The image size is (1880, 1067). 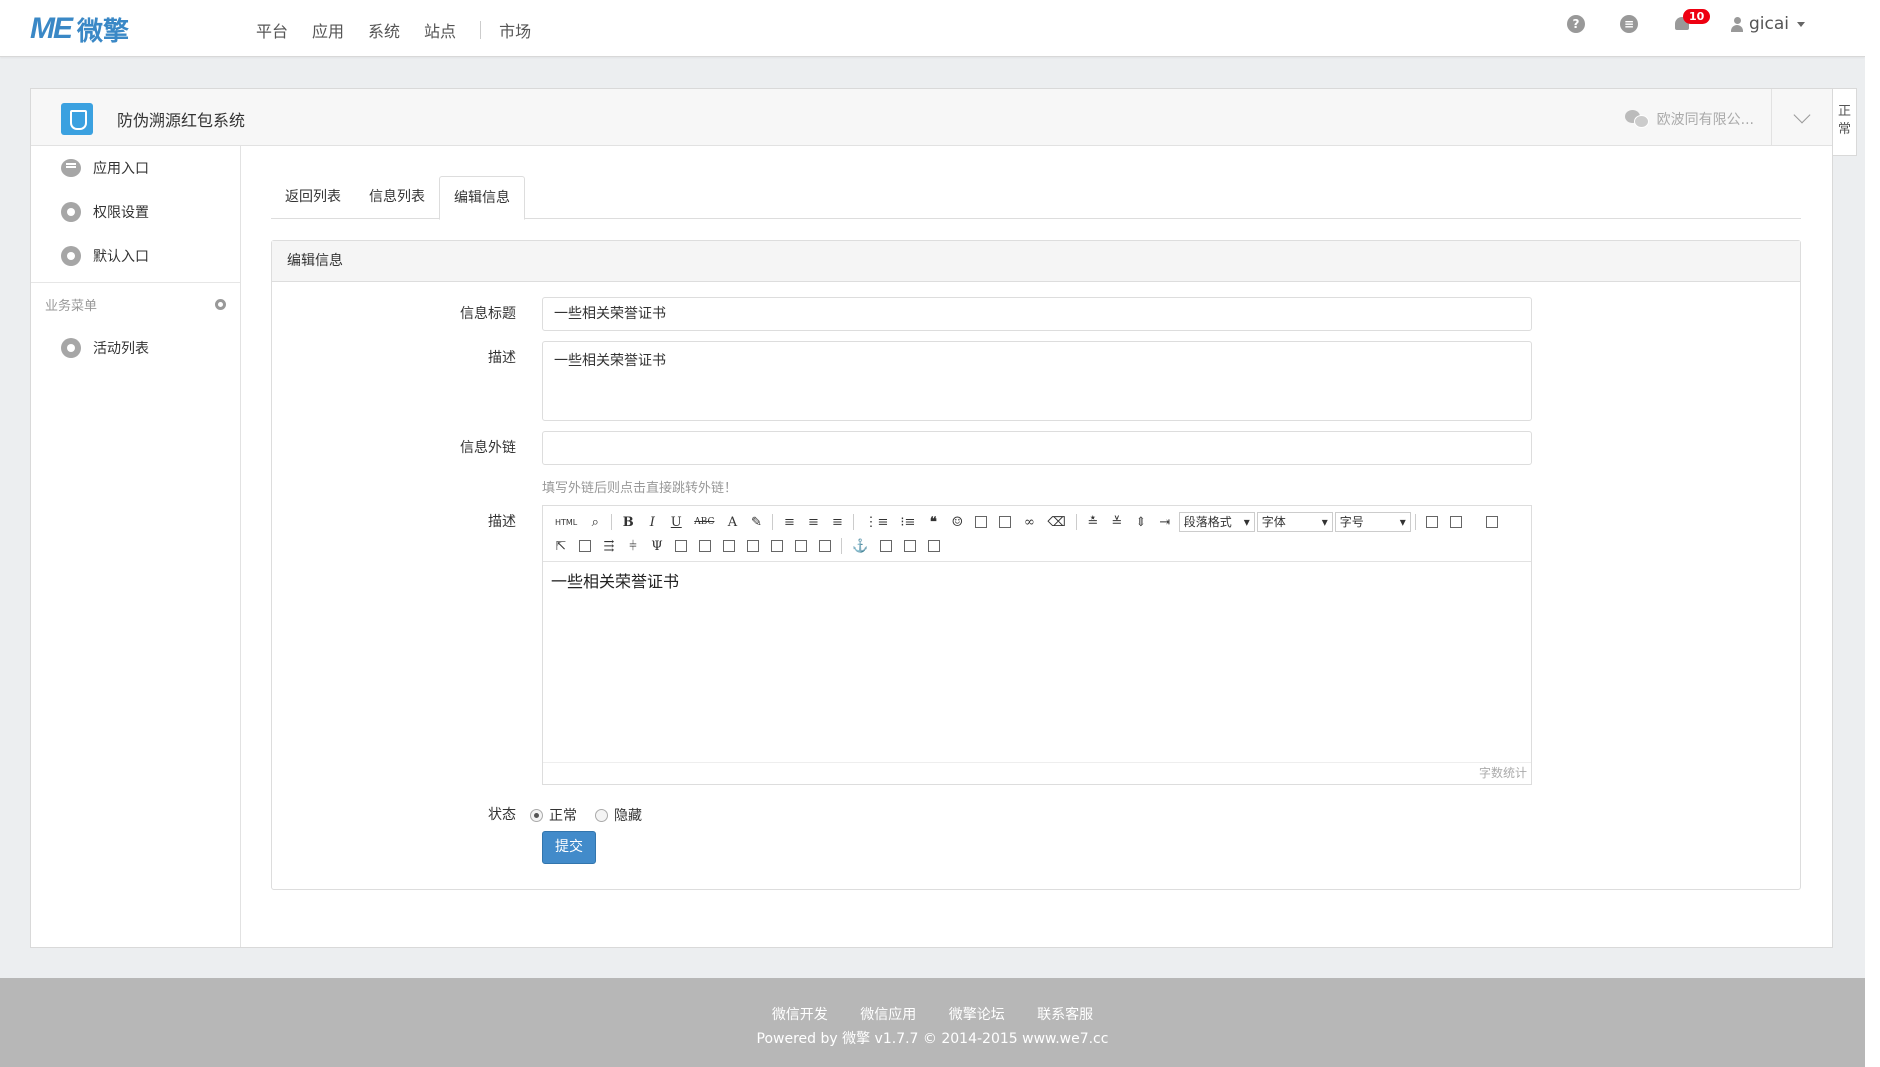 What do you see at coordinates (51, 28) in the screenshot?
I see `logo-me-text: ME` at bounding box center [51, 28].